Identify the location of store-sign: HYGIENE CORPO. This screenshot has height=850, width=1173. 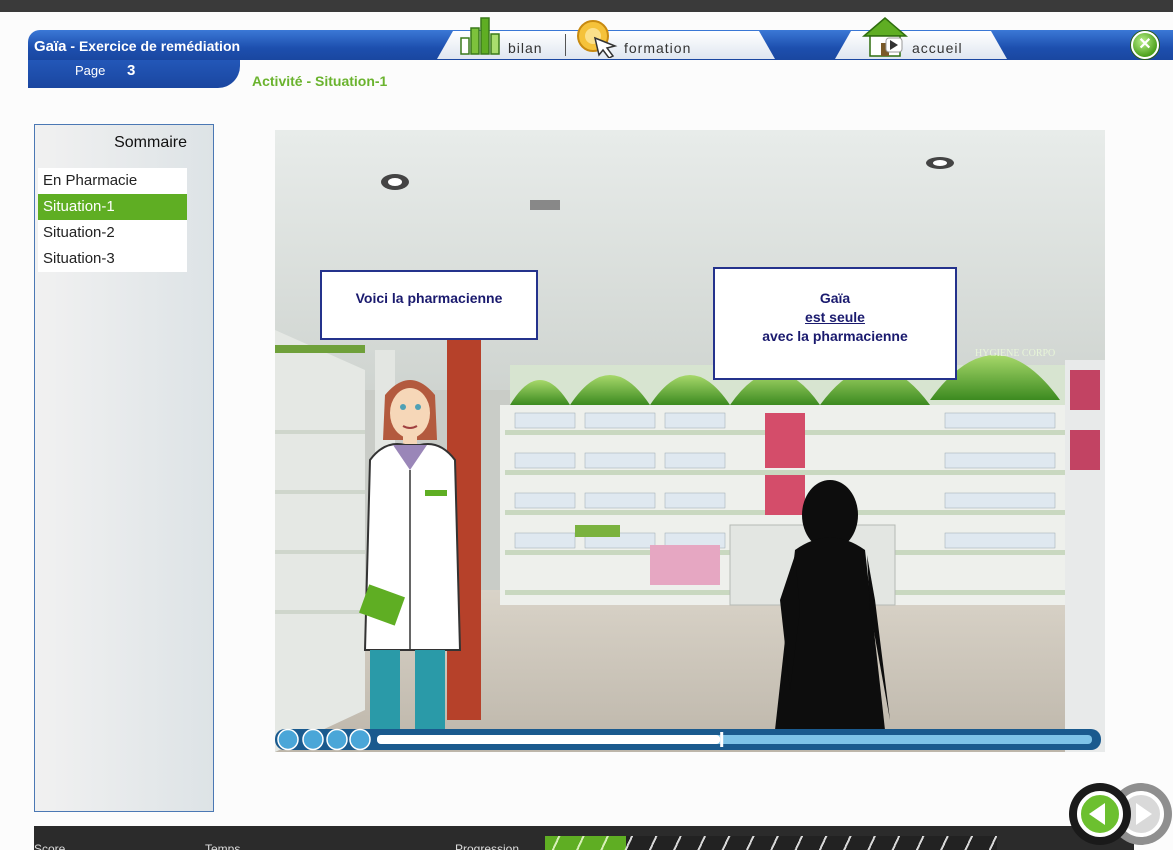
(1015, 353).